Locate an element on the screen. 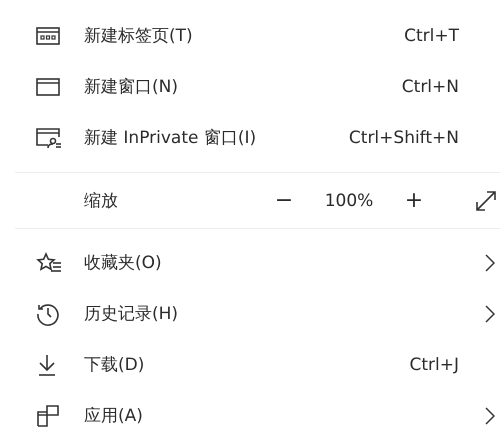 This screenshot has height=437, width=500. zoom-value: 100% is located at coordinates (349, 200).